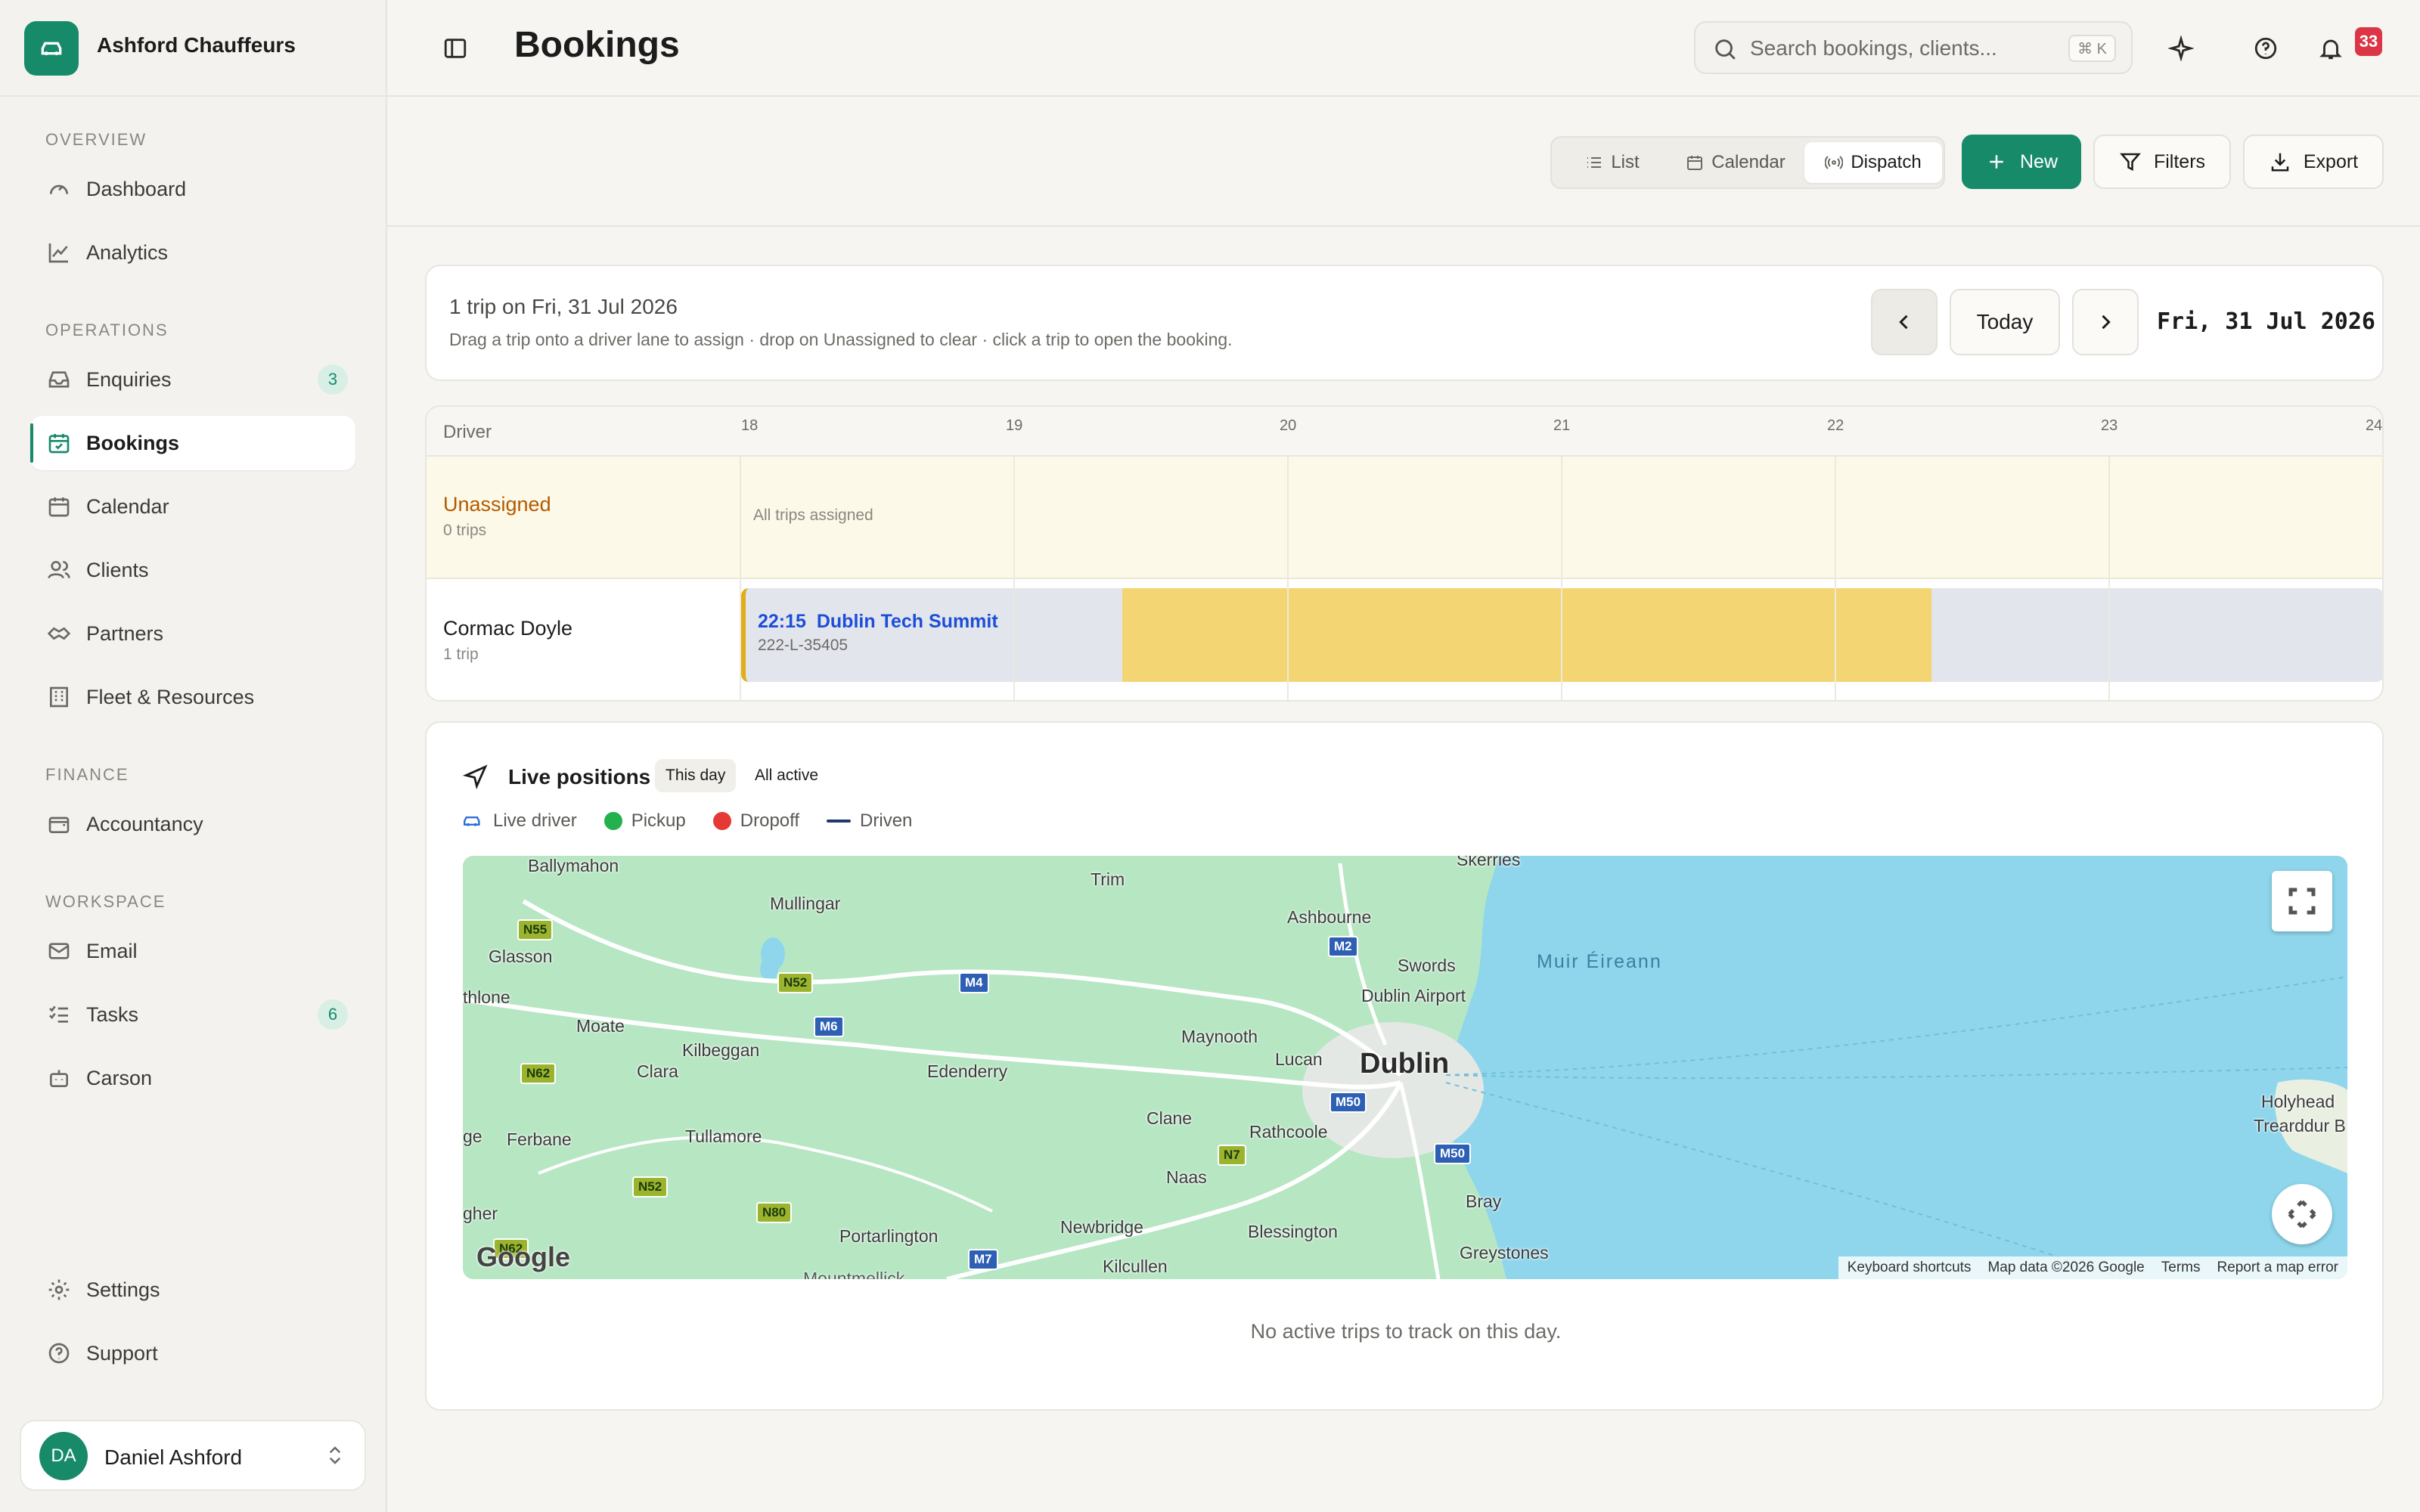 The width and height of the screenshot is (2420, 1512). I want to click on section-finance: FINANCE, so click(87, 774).